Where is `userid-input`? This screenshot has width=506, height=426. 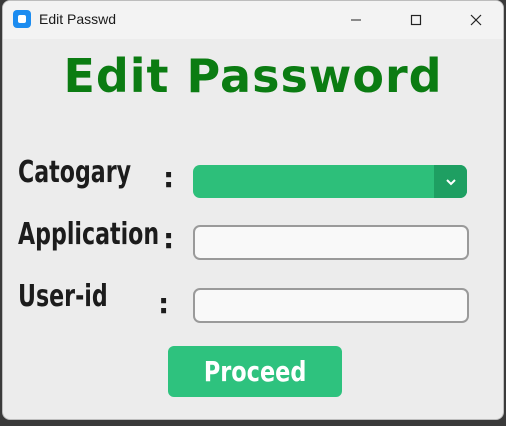
userid-input is located at coordinates (331, 305).